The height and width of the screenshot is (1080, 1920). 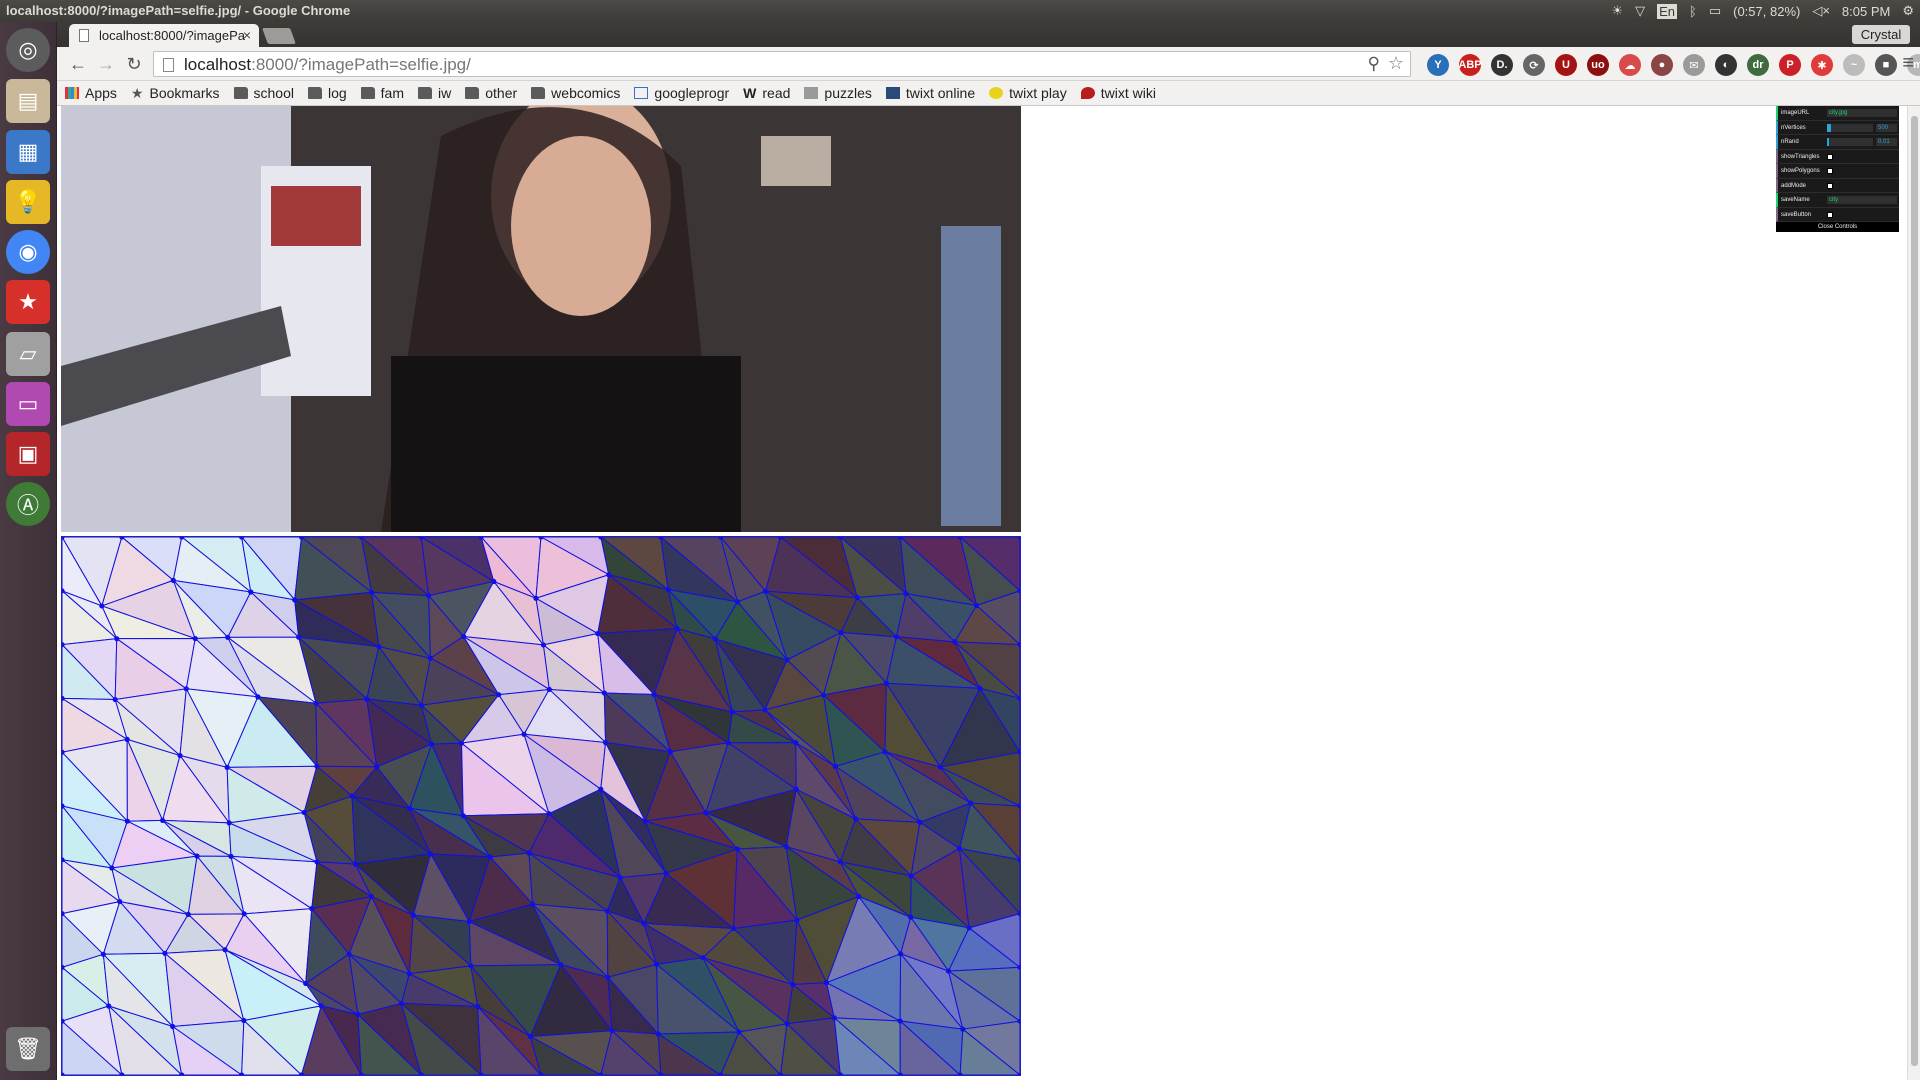 I want to click on scrollbar, so click(x=1913, y=593).